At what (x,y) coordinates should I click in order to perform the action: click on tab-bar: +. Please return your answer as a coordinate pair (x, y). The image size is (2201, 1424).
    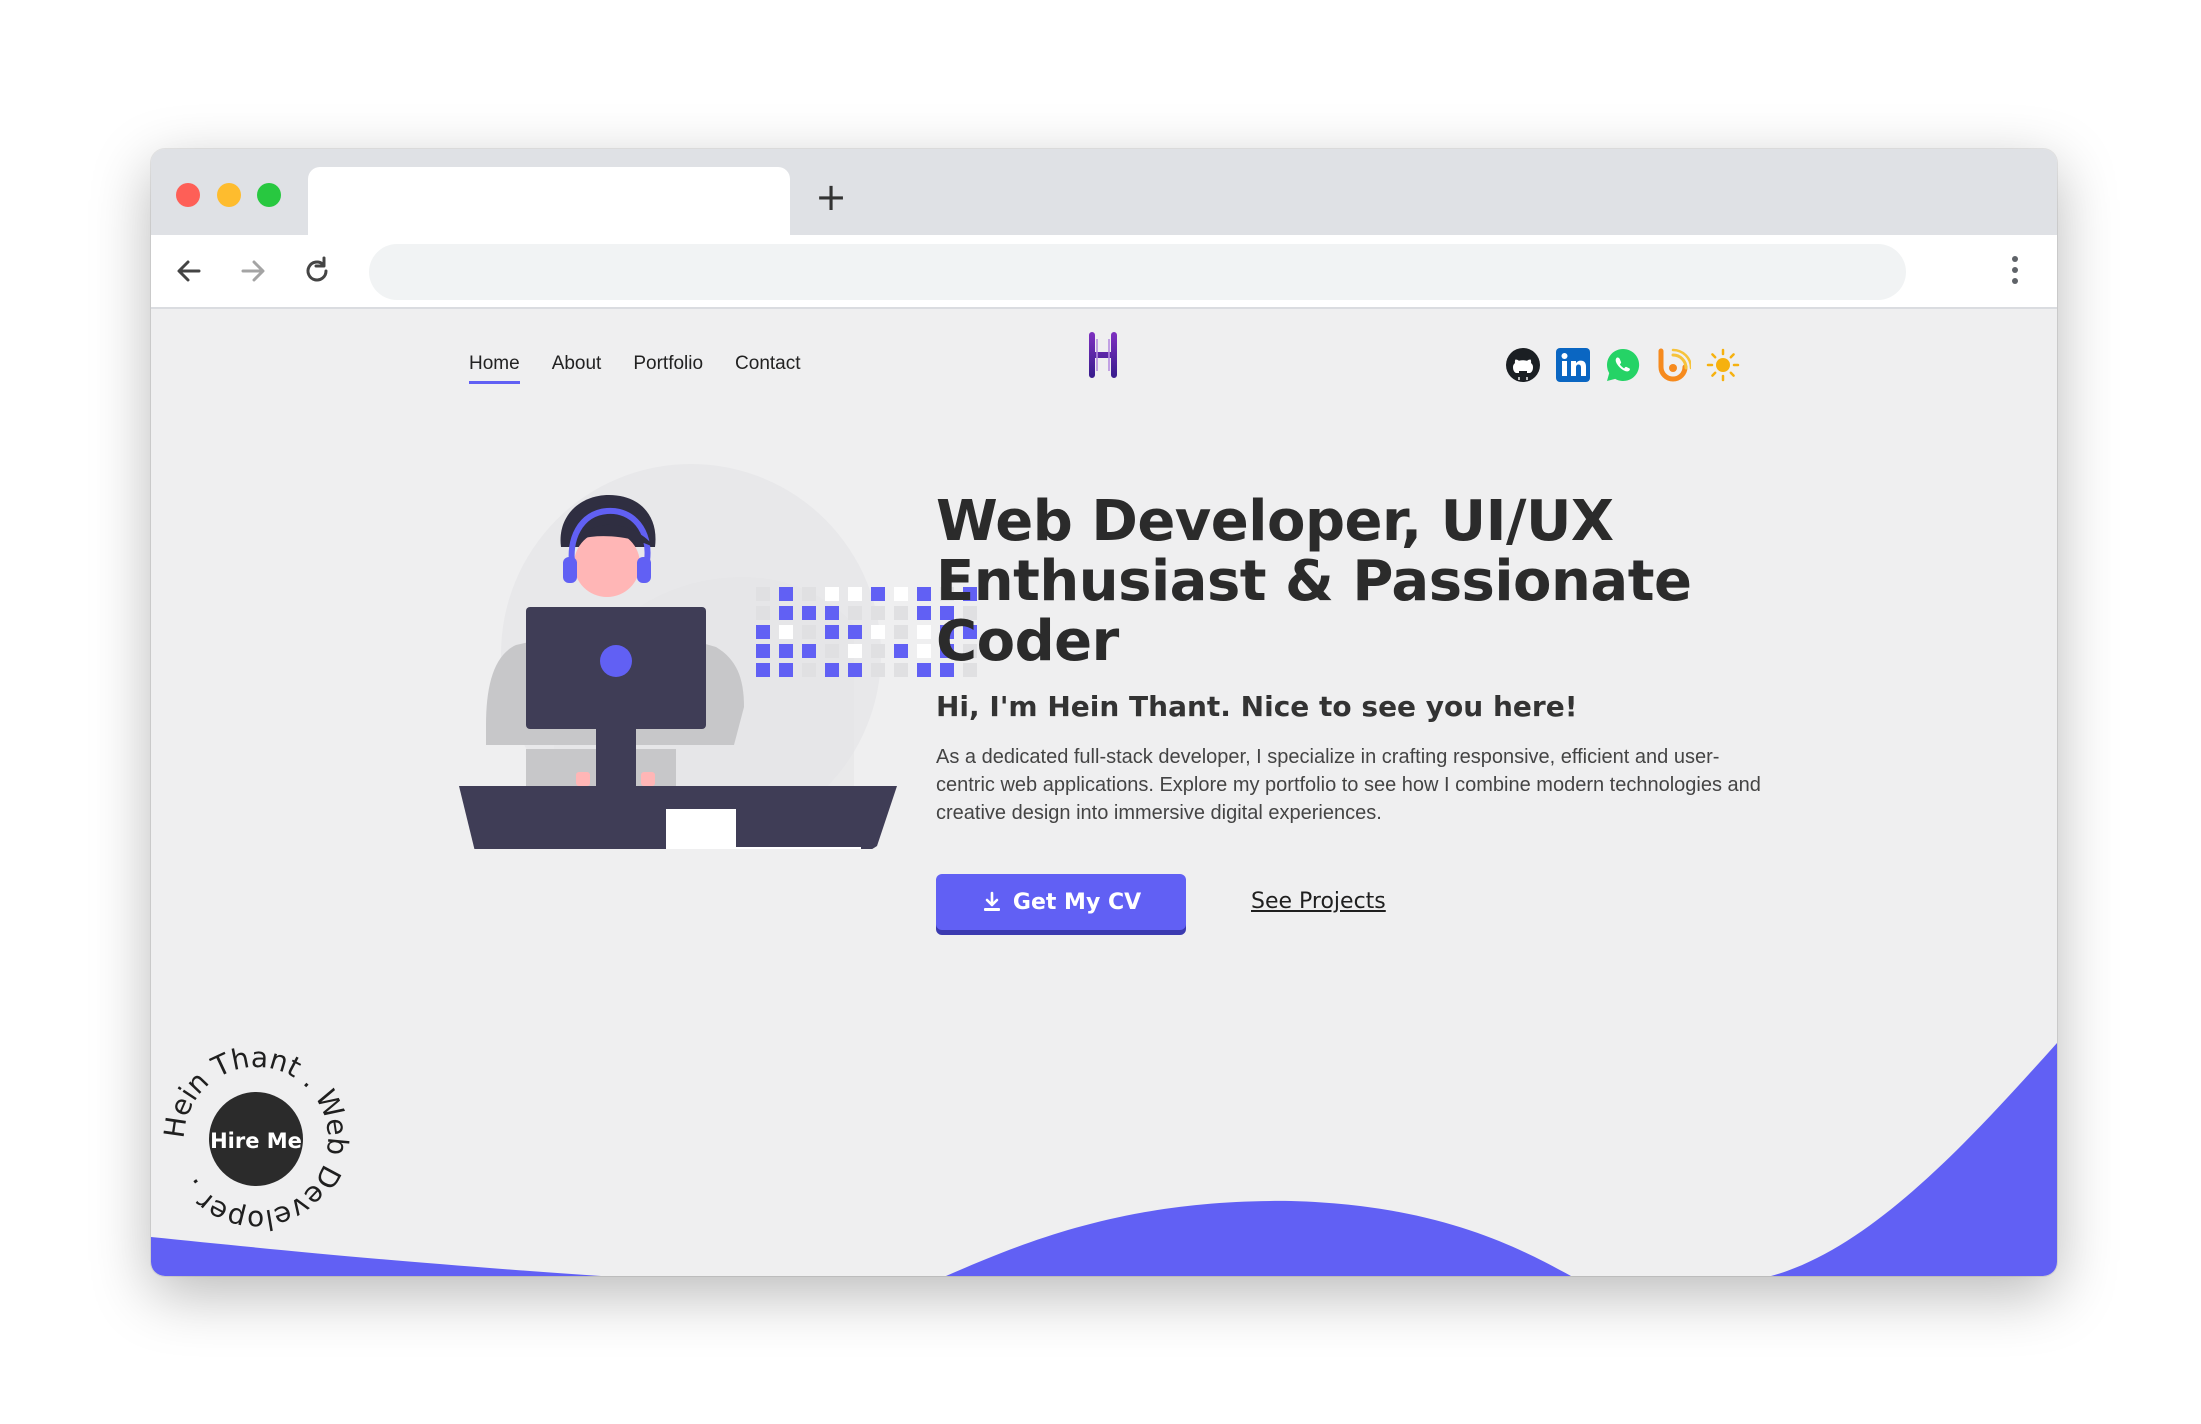
    Looking at the image, I should click on (1104, 192).